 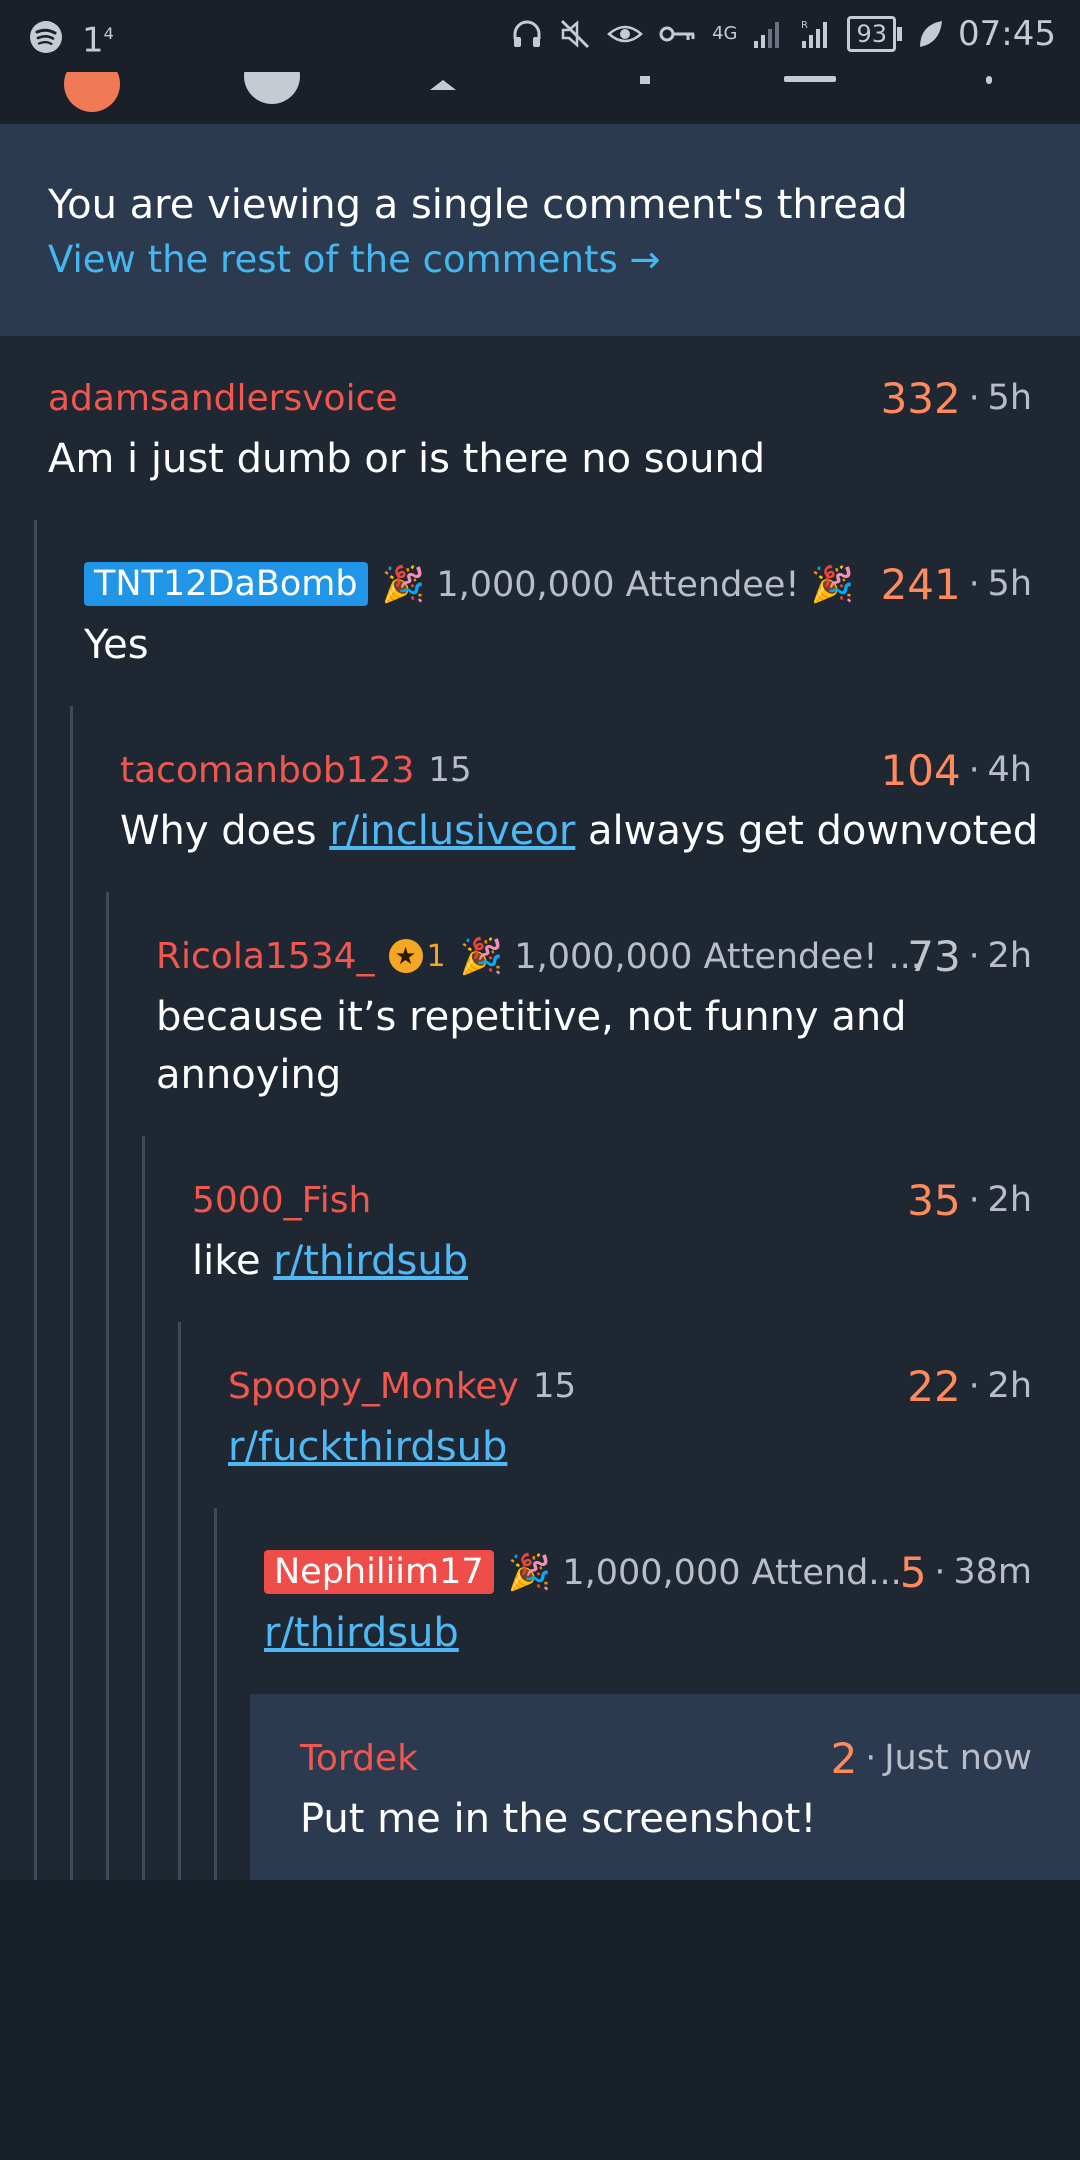 What do you see at coordinates (989, 80) in the screenshot?
I see `more-icon` at bounding box center [989, 80].